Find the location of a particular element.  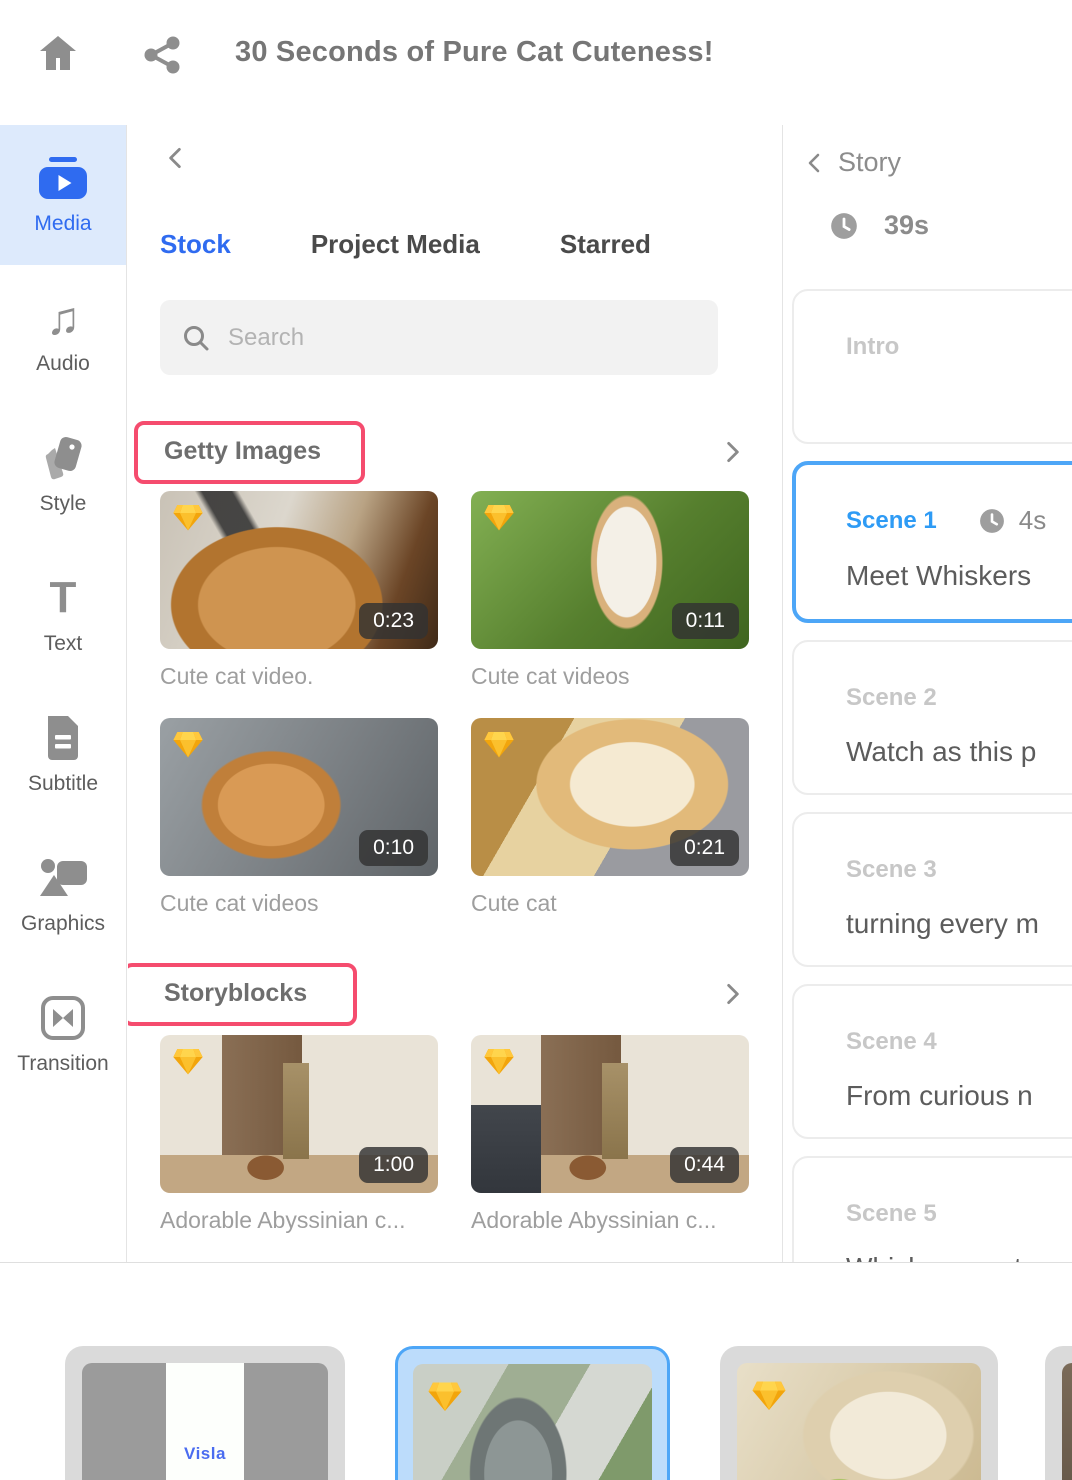

media-item: 0:10 Cute cat videos is located at coordinates (299, 817).